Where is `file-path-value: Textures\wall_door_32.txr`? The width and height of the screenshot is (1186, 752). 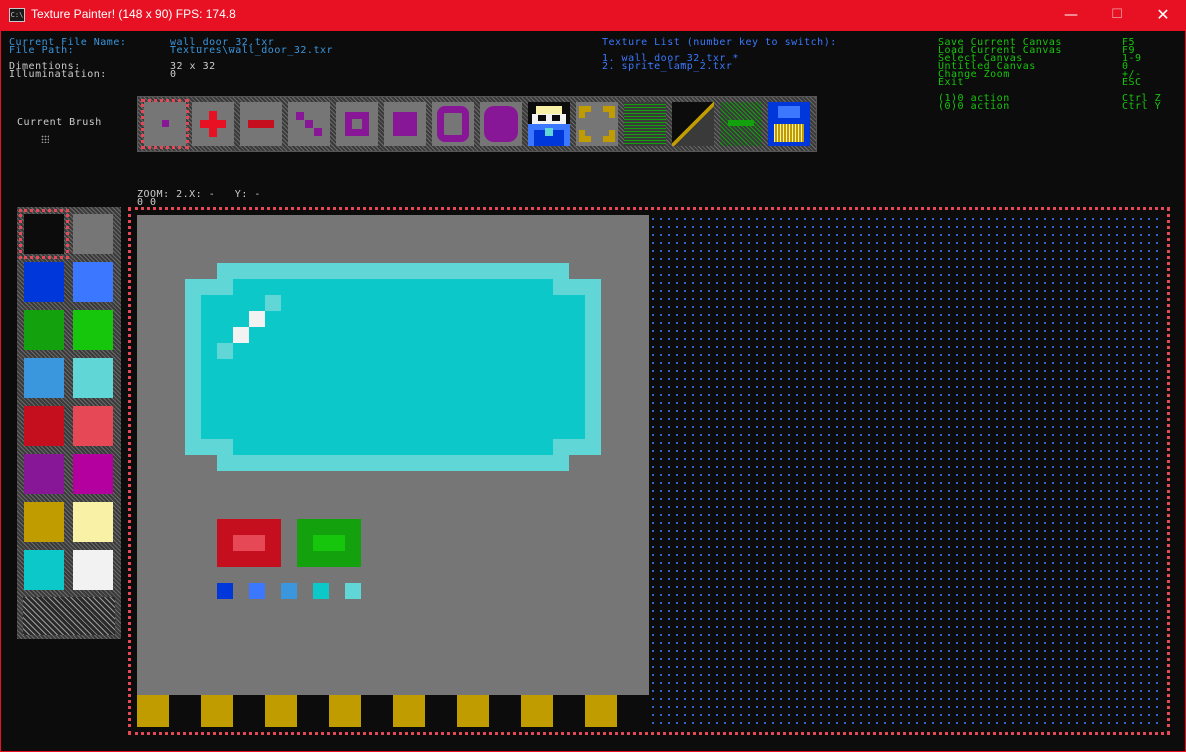 file-path-value: Textures\wall_door_32.txr is located at coordinates (252, 50).